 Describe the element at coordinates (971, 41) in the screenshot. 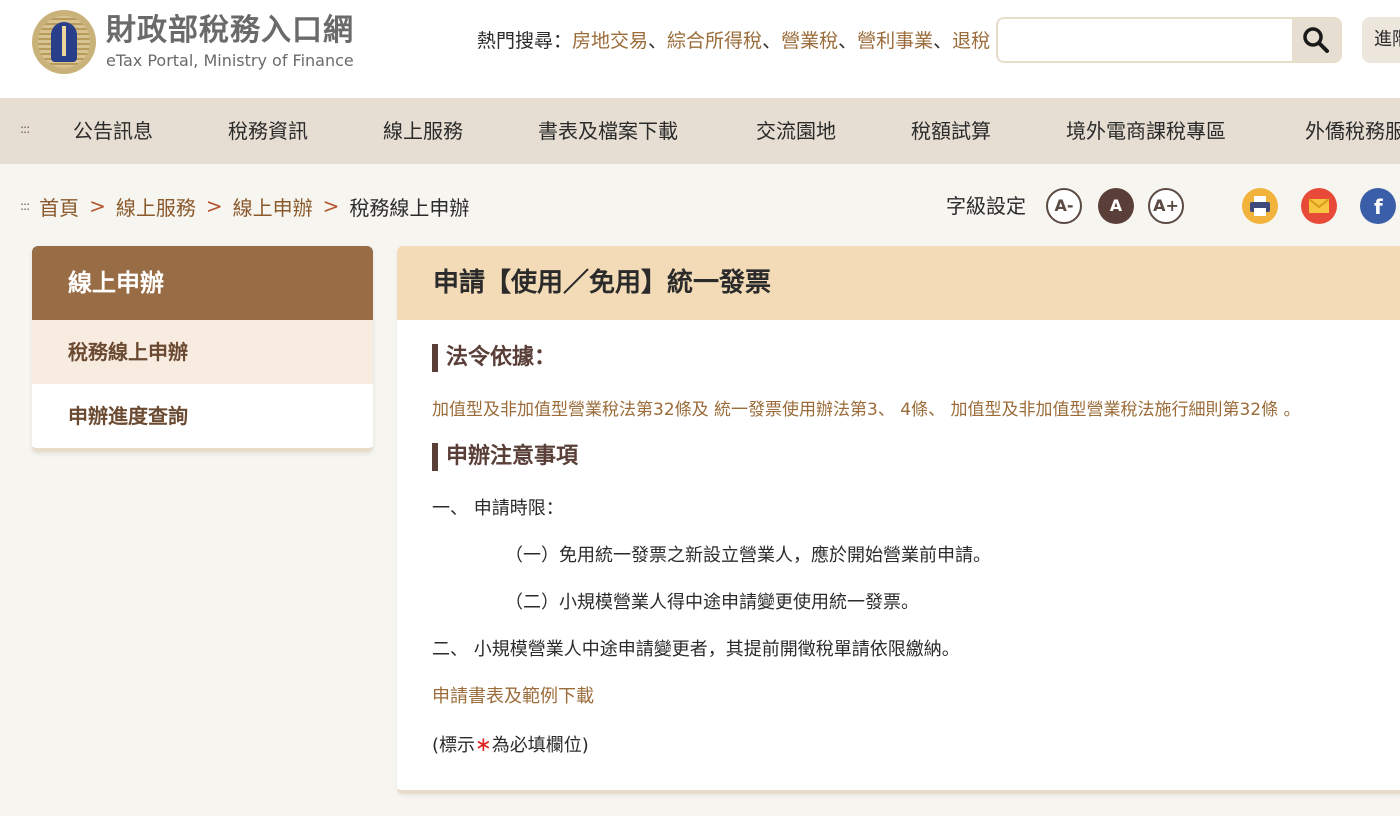

I see `hot-term-refund: 退稅` at that location.